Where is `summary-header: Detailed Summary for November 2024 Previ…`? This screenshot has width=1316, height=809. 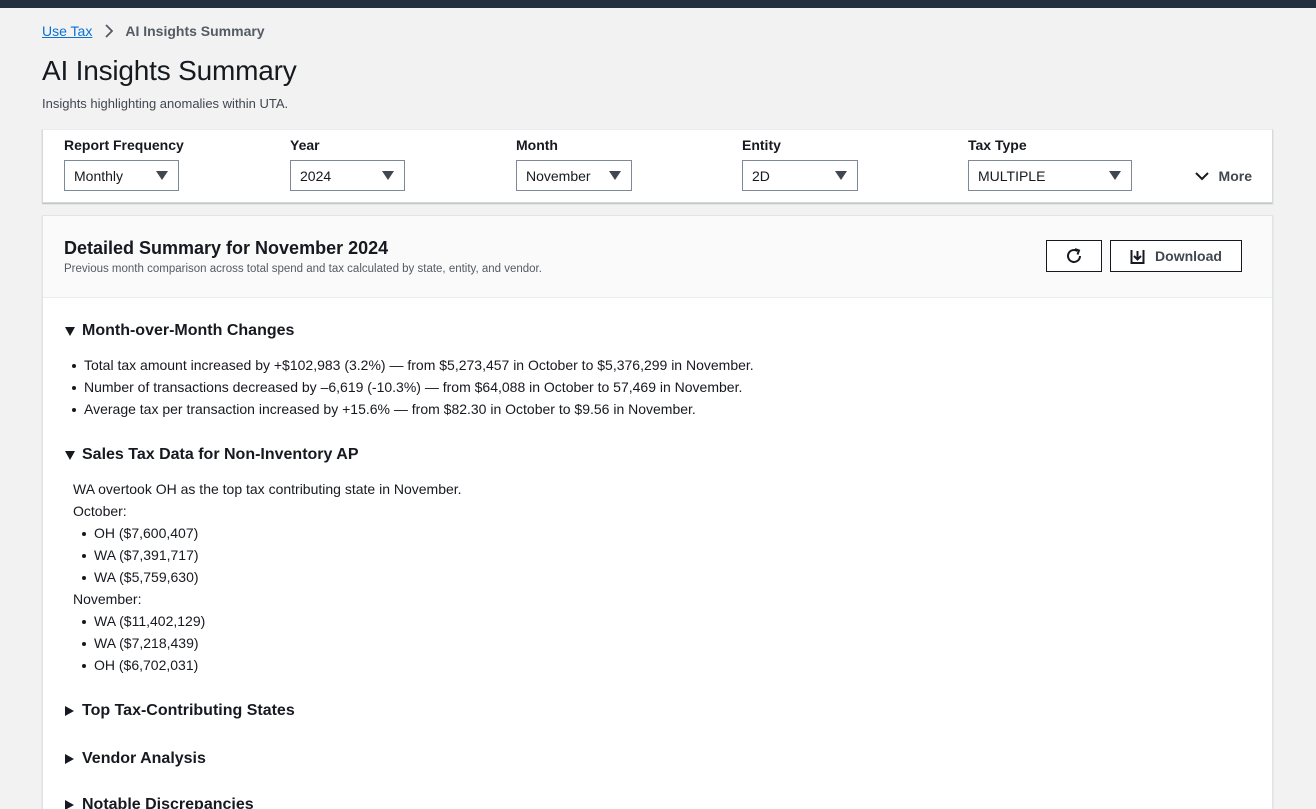
summary-header: Detailed Summary for November 2024 Previ… is located at coordinates (657, 257).